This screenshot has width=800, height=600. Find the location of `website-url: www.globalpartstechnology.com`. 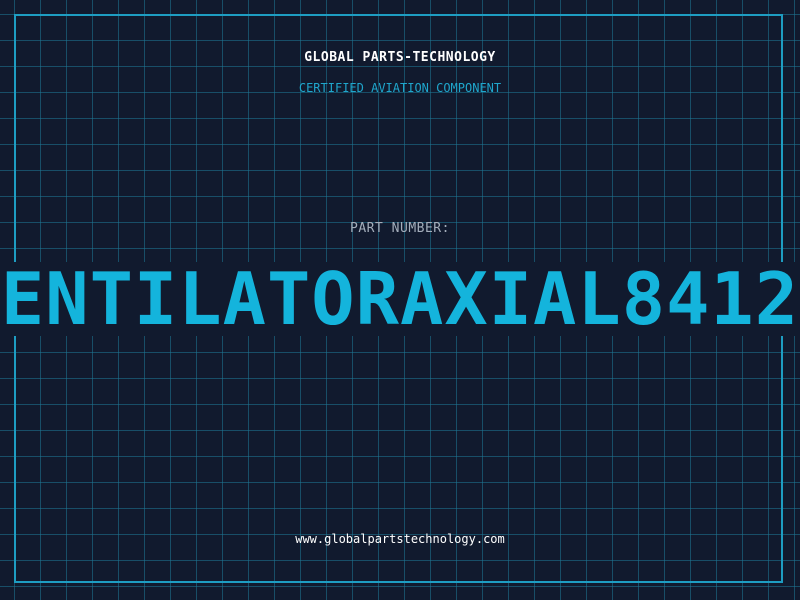

website-url: www.globalpartstechnology.com is located at coordinates (400, 539).